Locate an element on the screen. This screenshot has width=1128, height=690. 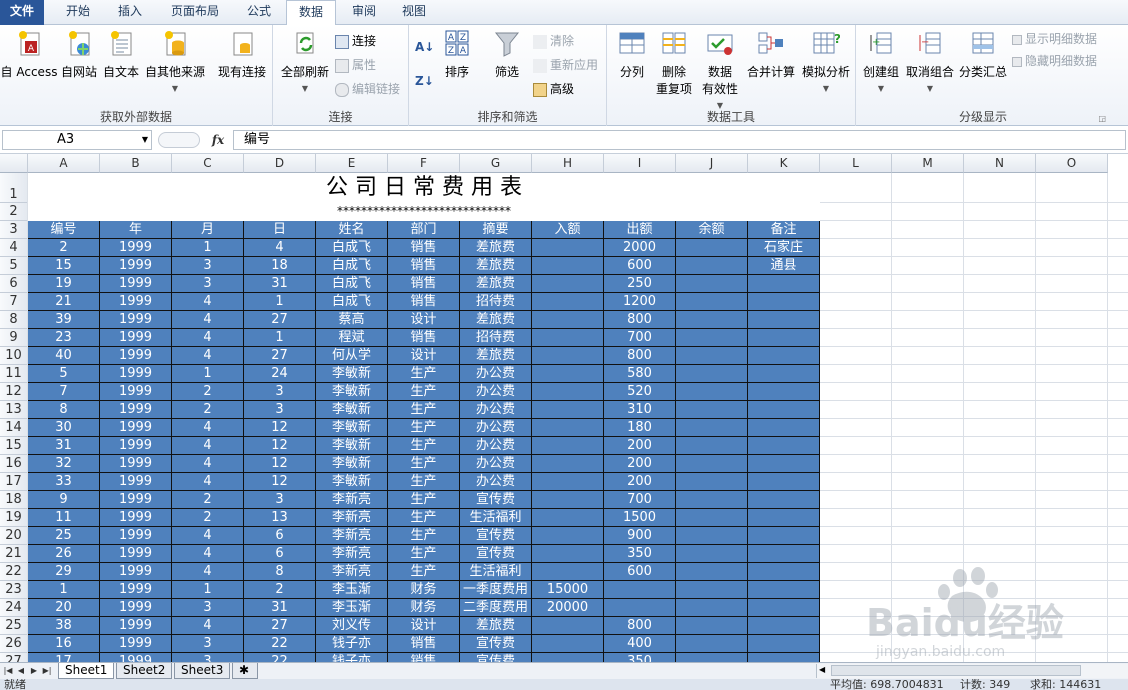
row-header: 26 is located at coordinates (14, 644).